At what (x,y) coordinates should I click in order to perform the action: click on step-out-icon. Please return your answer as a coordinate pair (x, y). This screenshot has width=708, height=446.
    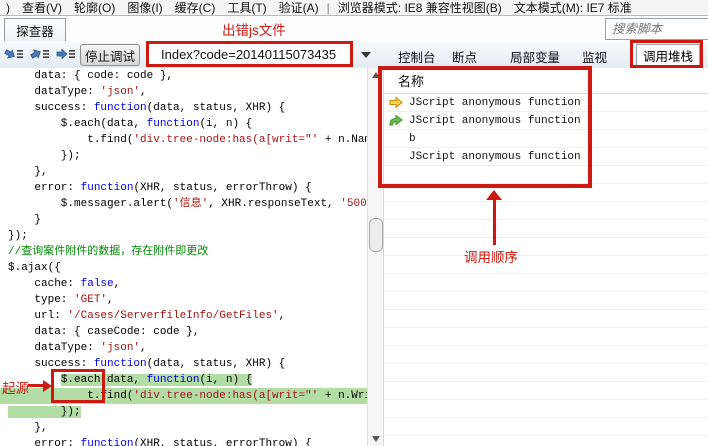
    Looking at the image, I should click on (66, 54).